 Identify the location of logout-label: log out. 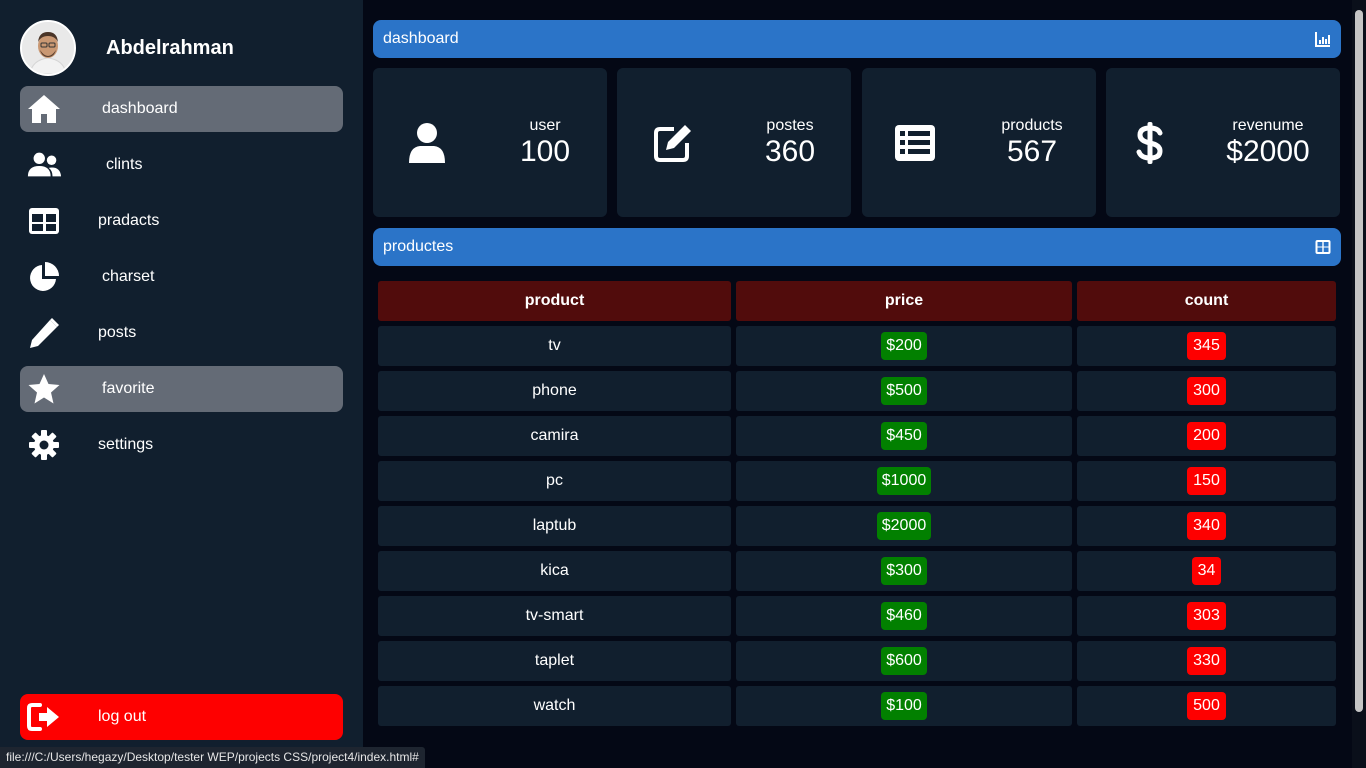
(122, 716).